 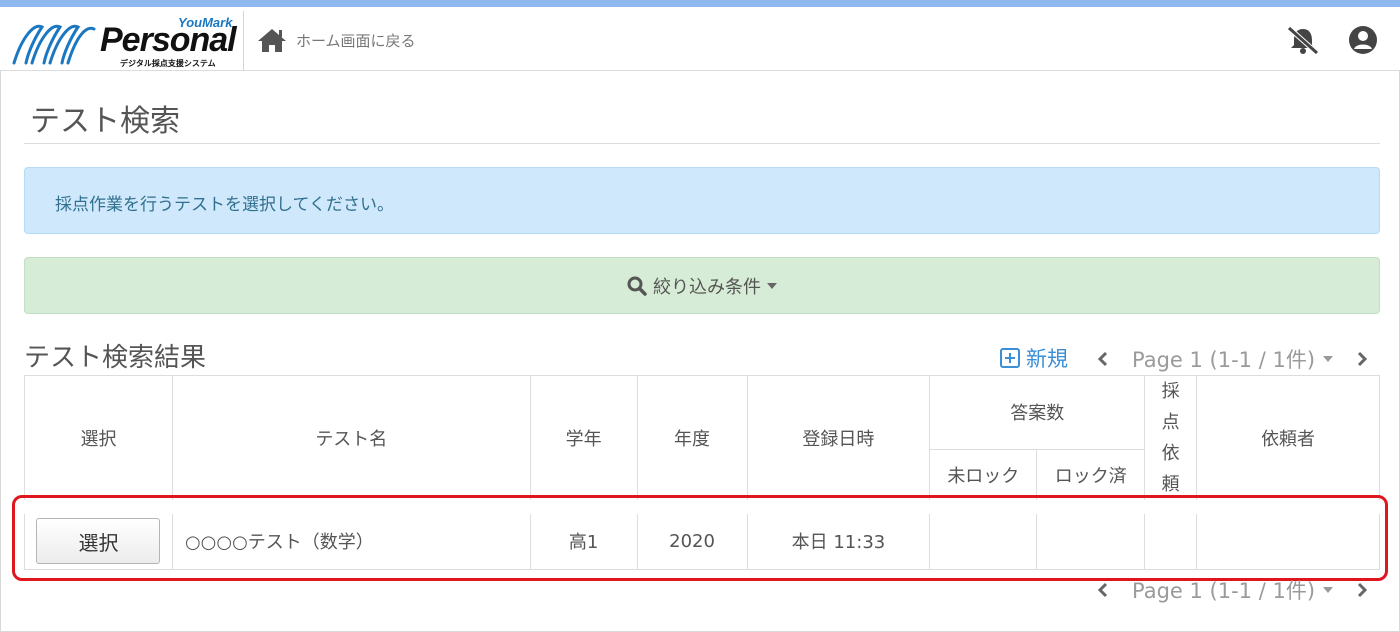 I want to click on info-alert: 採点作業を行うテストを選択してください。, so click(x=702, y=200).